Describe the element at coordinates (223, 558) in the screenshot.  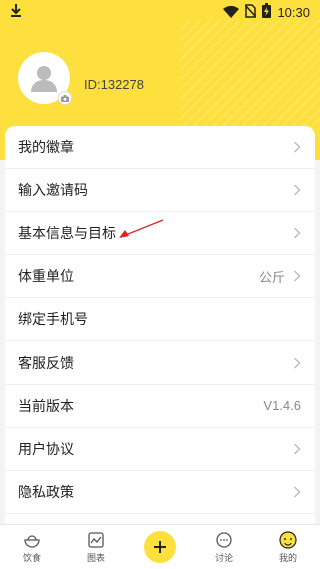
I see `tab-label: 讨论` at that location.